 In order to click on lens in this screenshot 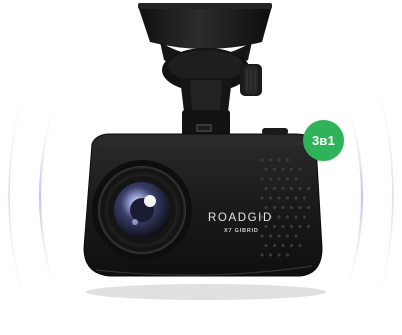, I will do `click(142, 210)`.